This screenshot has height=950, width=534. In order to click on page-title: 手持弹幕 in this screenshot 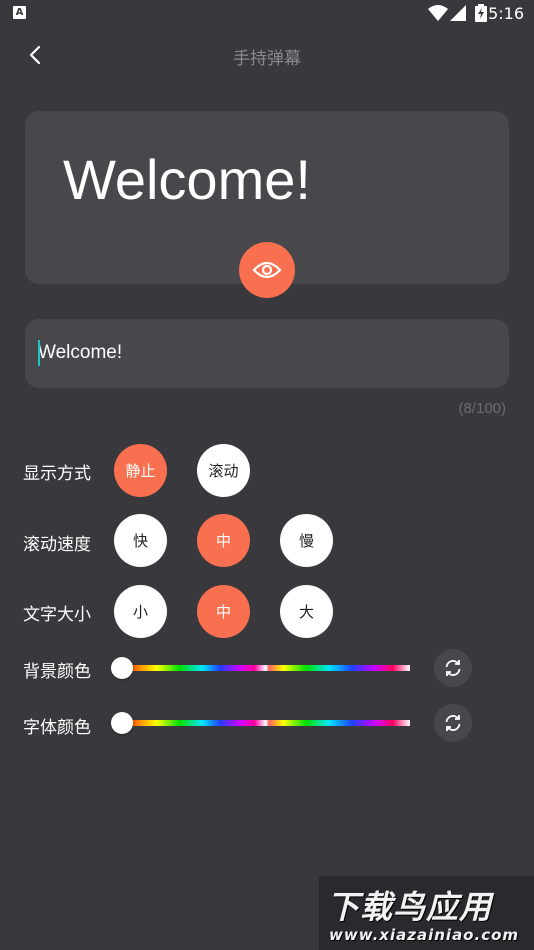, I will do `click(267, 59)`.